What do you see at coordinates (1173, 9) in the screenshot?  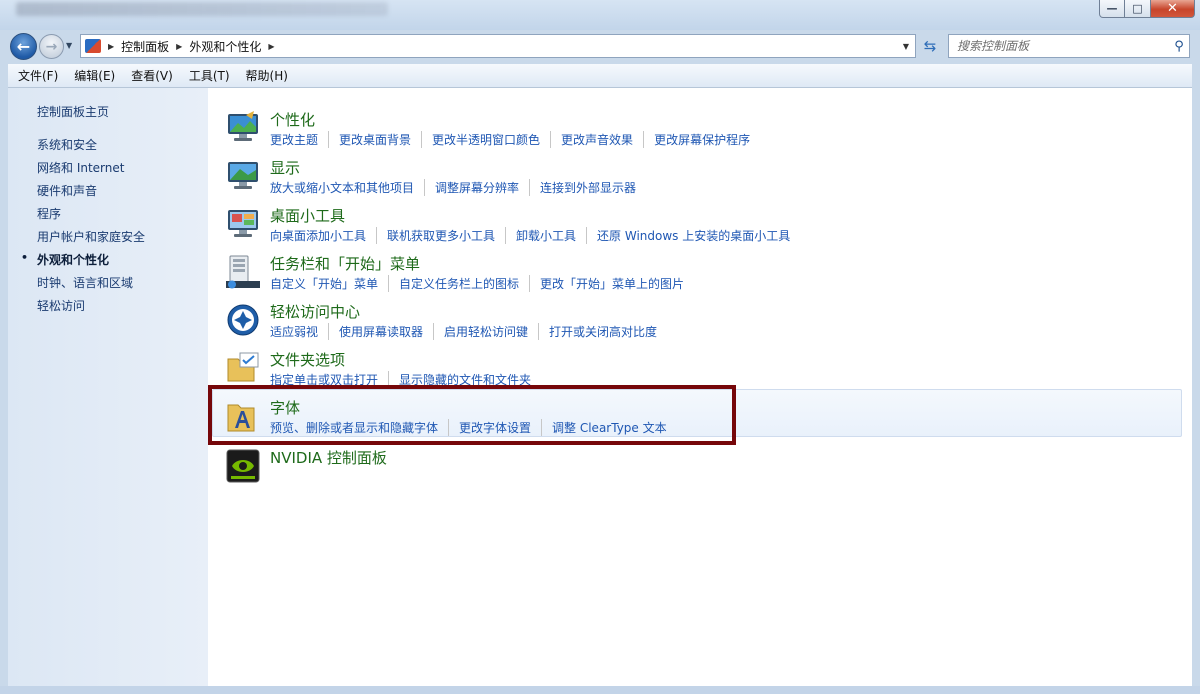 I see `close-button: ✕` at bounding box center [1173, 9].